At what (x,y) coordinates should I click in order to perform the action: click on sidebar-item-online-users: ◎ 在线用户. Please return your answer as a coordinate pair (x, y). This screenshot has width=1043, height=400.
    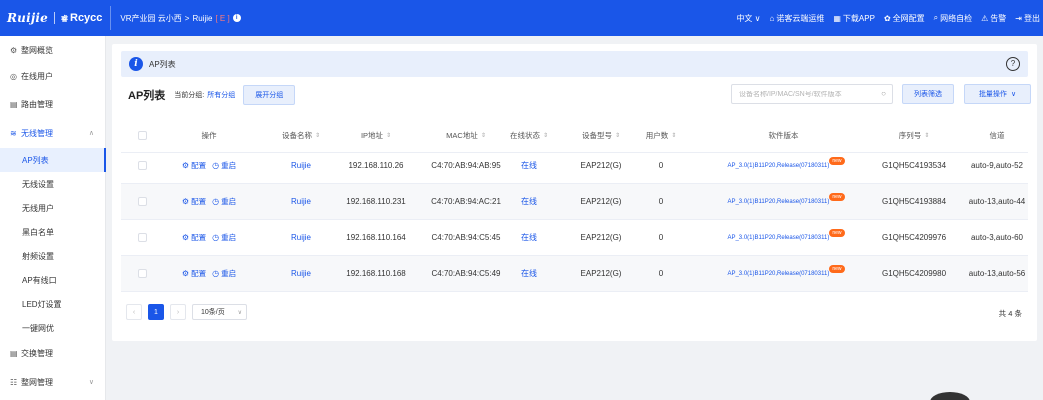
    Looking at the image, I should click on (53, 76).